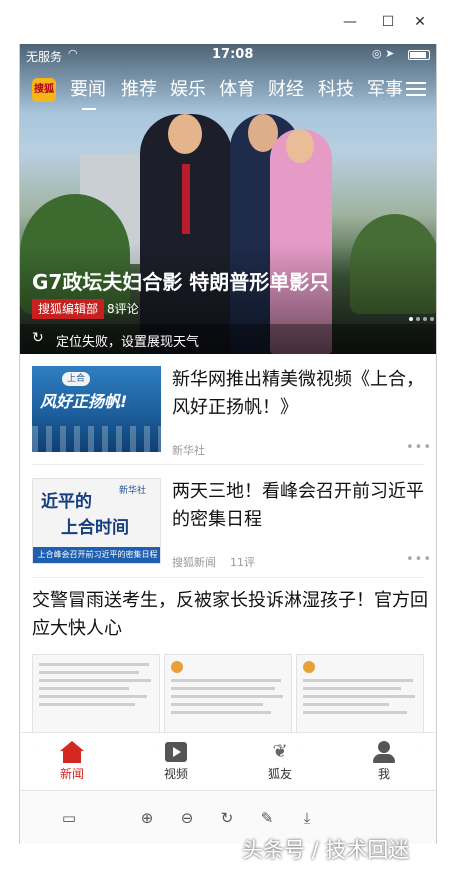  What do you see at coordinates (44, 57) in the screenshot?
I see `carrier-label: 无服务` at bounding box center [44, 57].